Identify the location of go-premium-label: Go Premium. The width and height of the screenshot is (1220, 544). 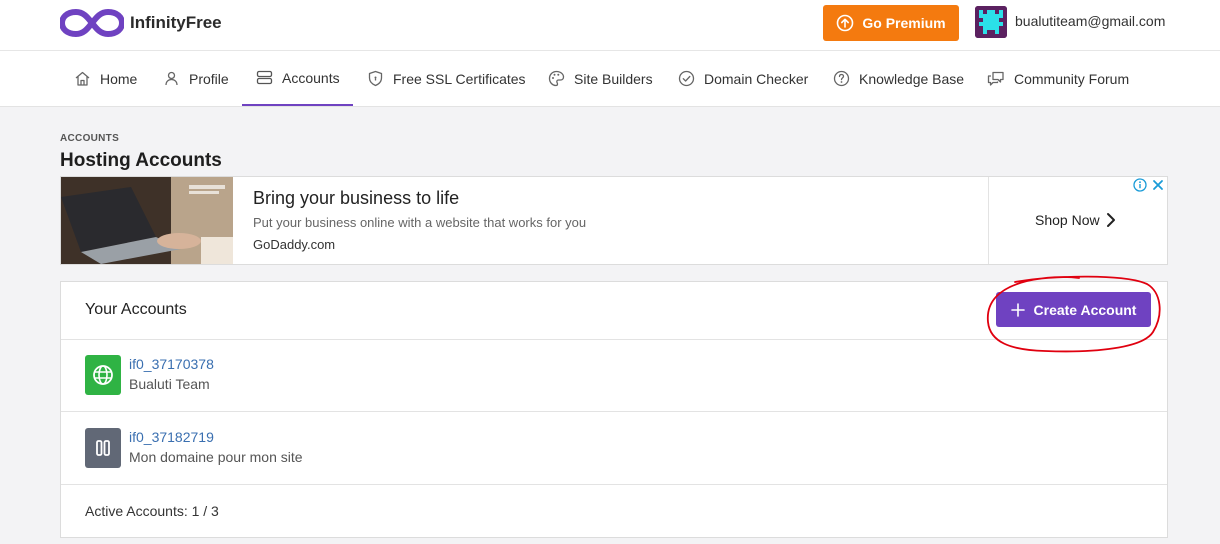
(904, 23).